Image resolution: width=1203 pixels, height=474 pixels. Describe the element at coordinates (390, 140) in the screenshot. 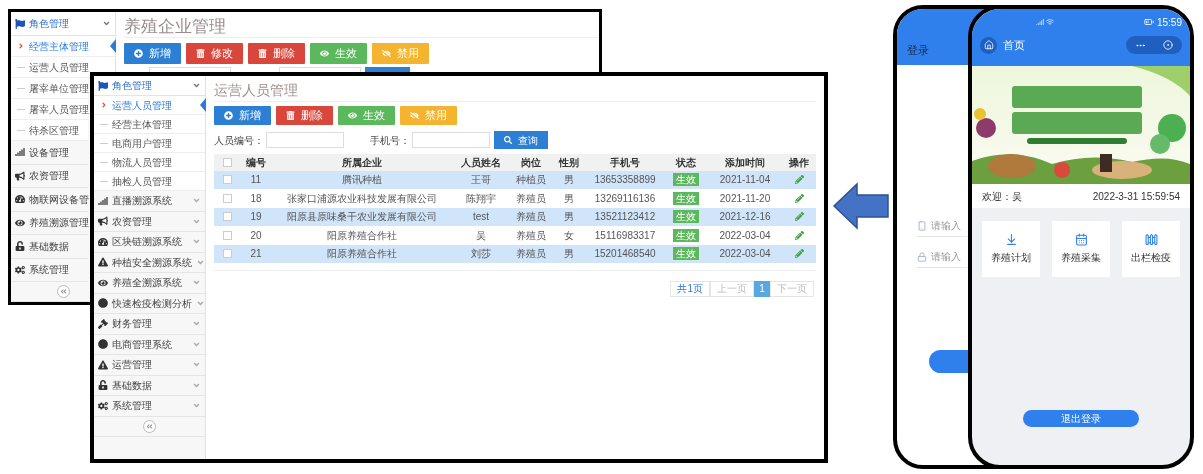

I see `filter-label: 手机号：` at that location.